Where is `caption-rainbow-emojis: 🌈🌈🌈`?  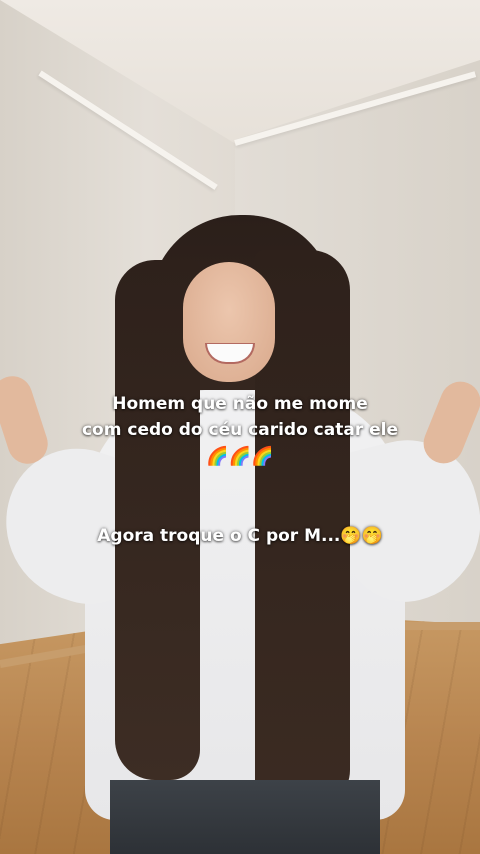
caption-rainbow-emojis: 🌈🌈🌈 is located at coordinates (240, 456).